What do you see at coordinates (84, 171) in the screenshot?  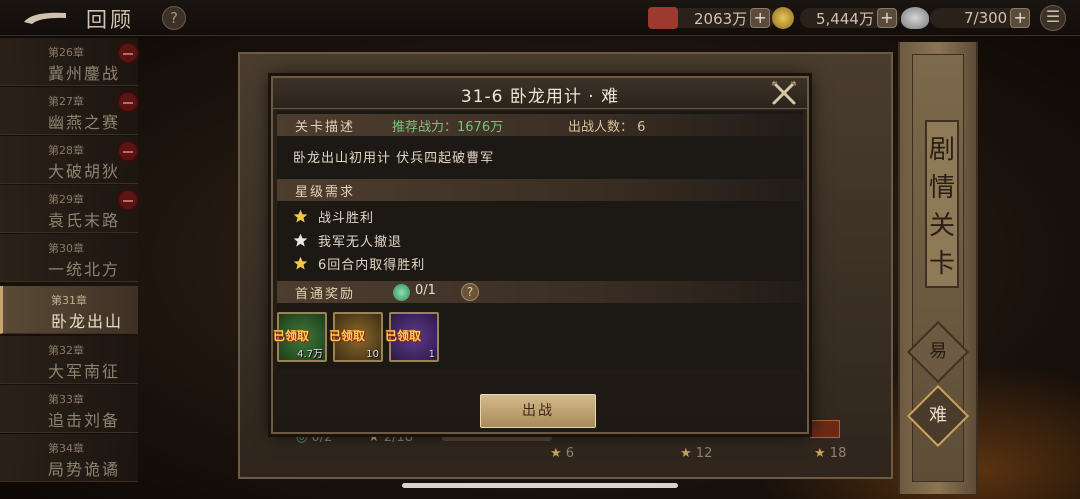 I see `chapter-name: 大破胡狄` at bounding box center [84, 171].